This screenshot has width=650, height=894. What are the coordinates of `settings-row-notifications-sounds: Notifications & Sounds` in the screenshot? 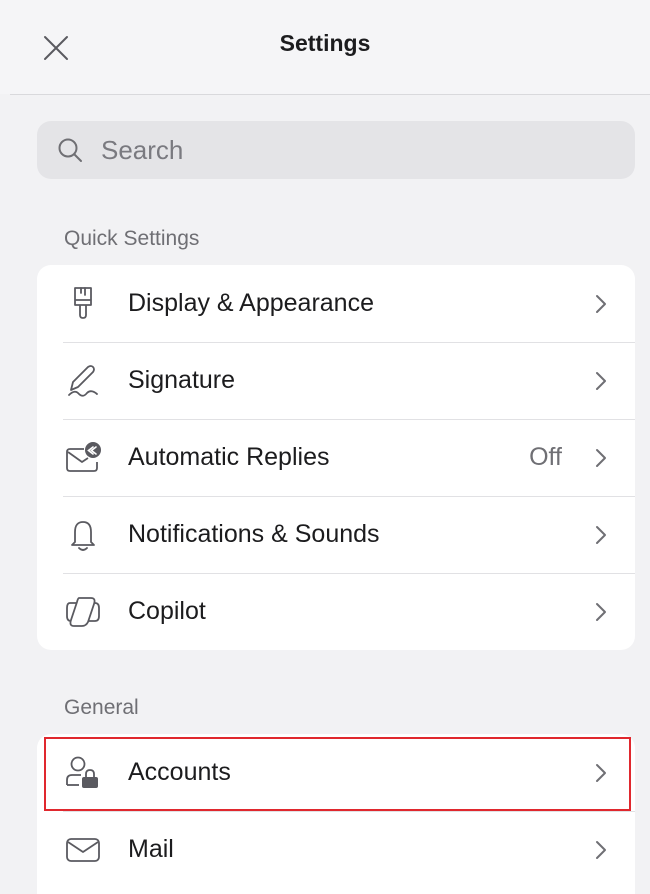 It's located at (336, 534).